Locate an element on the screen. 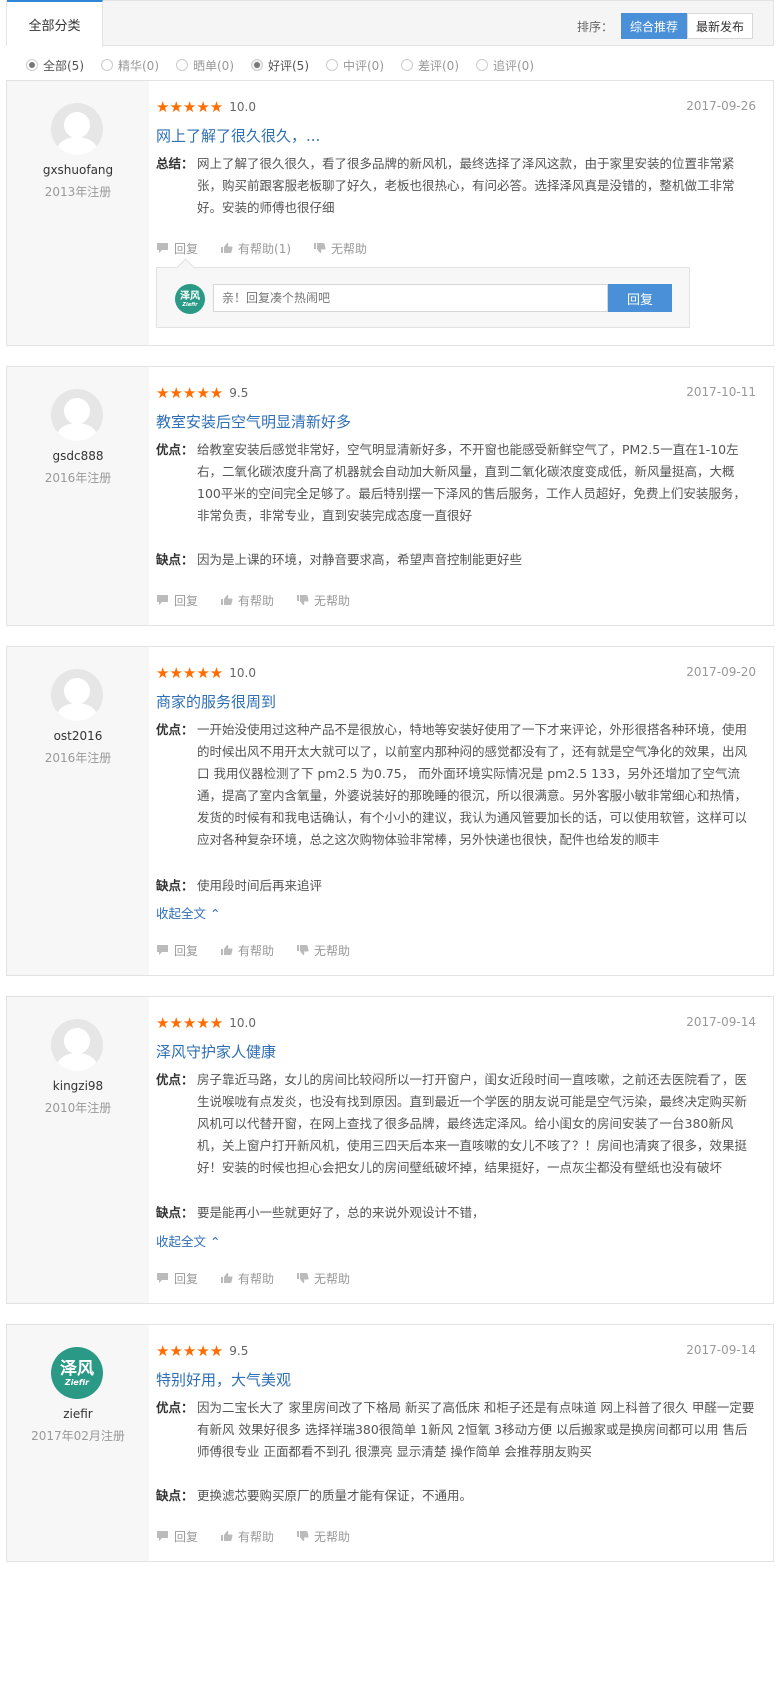  sort-recommended-button: 综合推荐 is located at coordinates (653, 26).